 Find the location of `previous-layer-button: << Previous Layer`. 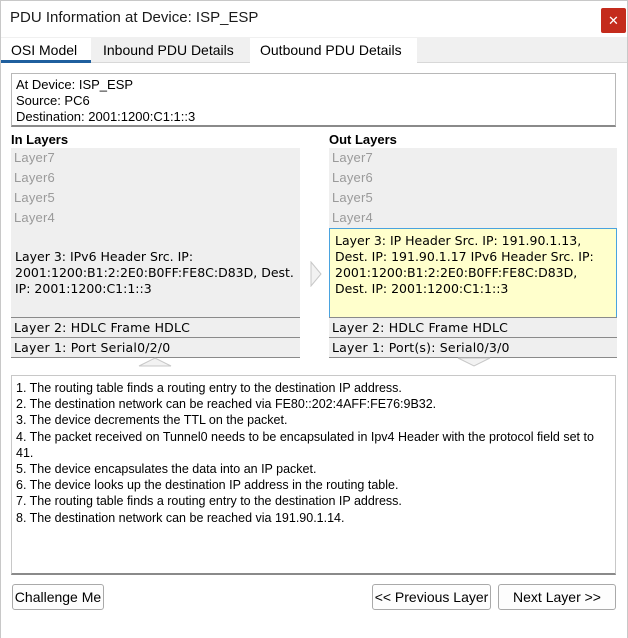

previous-layer-button: << Previous Layer is located at coordinates (431, 597).